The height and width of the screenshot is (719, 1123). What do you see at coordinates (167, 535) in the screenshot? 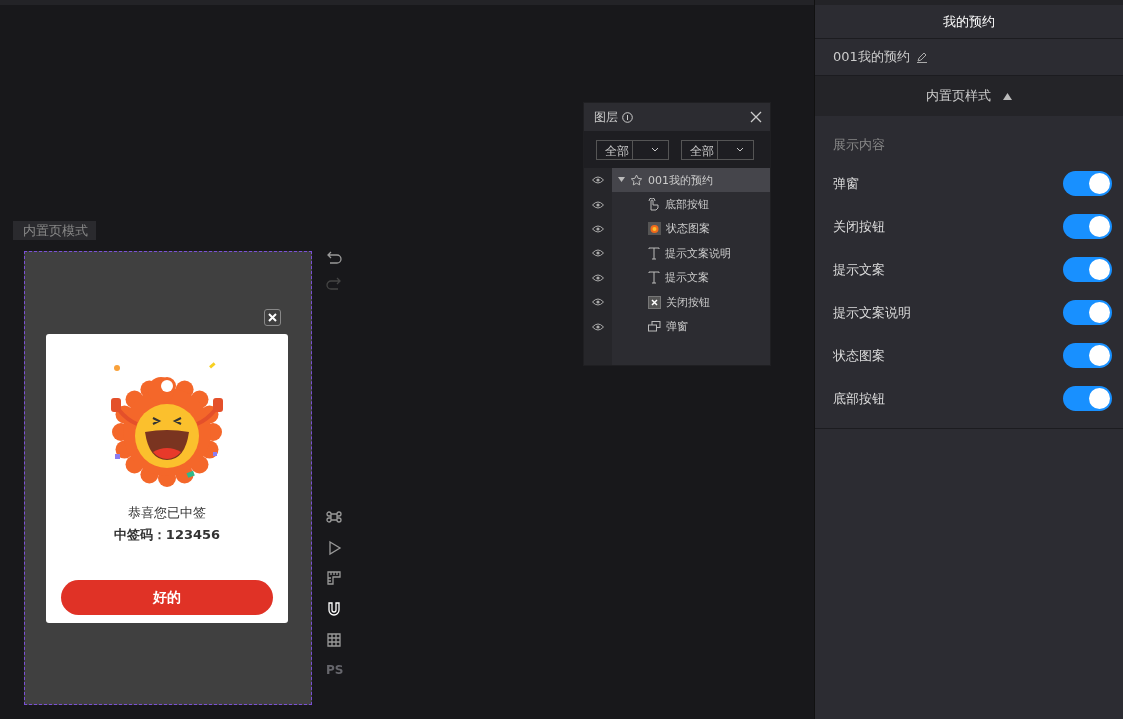
I see `winning-code: 中签码：123456` at bounding box center [167, 535].